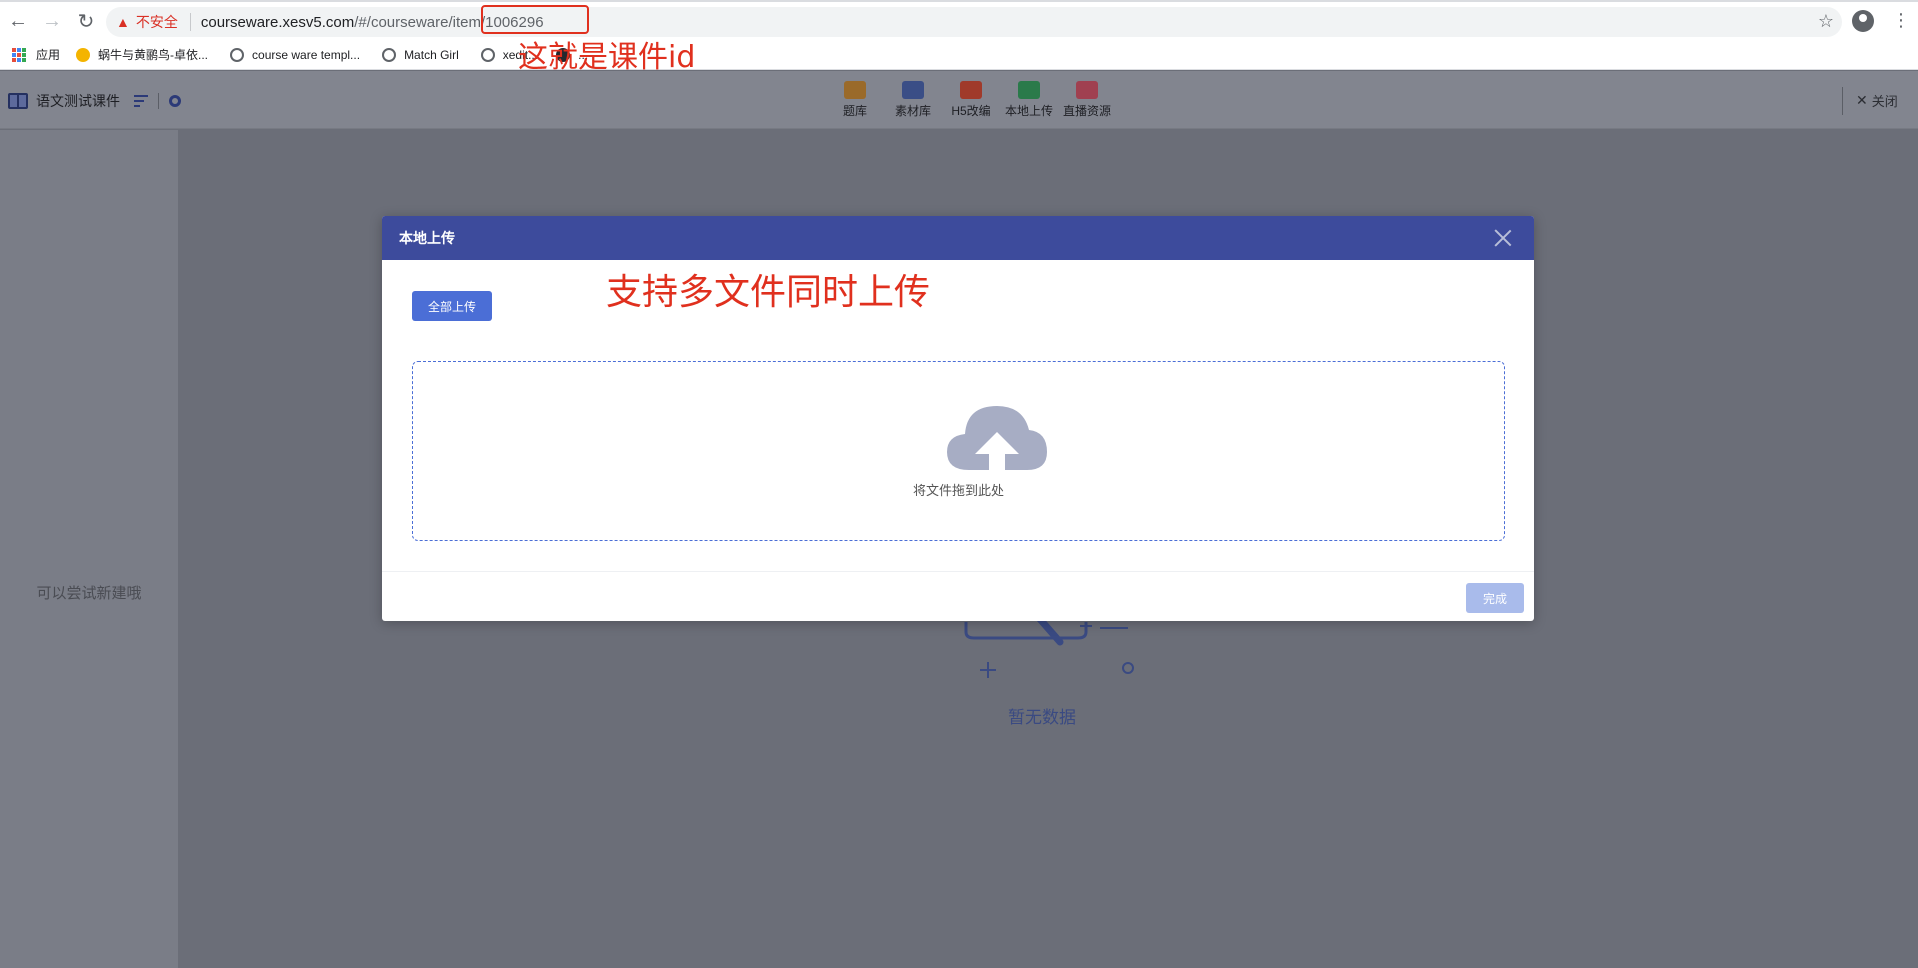 This screenshot has height=968, width=1918. I want to click on dialog-header: 本地上传, so click(958, 238).